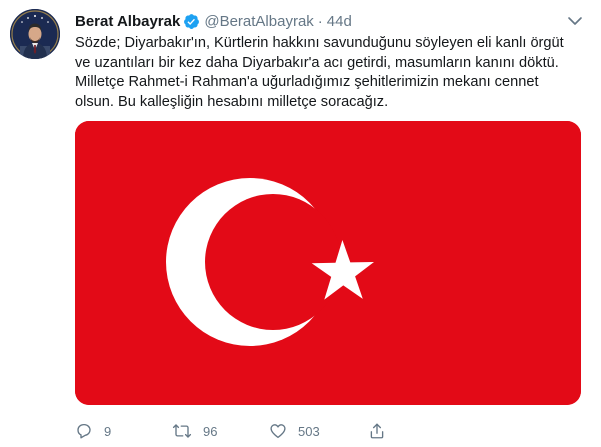  What do you see at coordinates (339, 21) in the screenshot?
I see `tweet-timestamp: 44d` at bounding box center [339, 21].